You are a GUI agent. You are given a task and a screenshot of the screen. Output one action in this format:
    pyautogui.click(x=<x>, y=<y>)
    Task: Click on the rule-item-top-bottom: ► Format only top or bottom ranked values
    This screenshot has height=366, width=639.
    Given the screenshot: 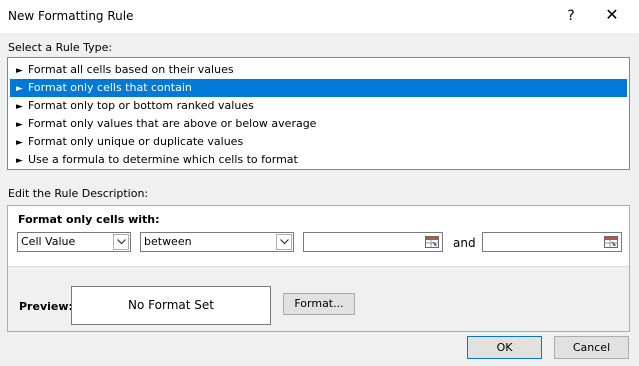 What is the action you would take?
    pyautogui.click(x=318, y=106)
    